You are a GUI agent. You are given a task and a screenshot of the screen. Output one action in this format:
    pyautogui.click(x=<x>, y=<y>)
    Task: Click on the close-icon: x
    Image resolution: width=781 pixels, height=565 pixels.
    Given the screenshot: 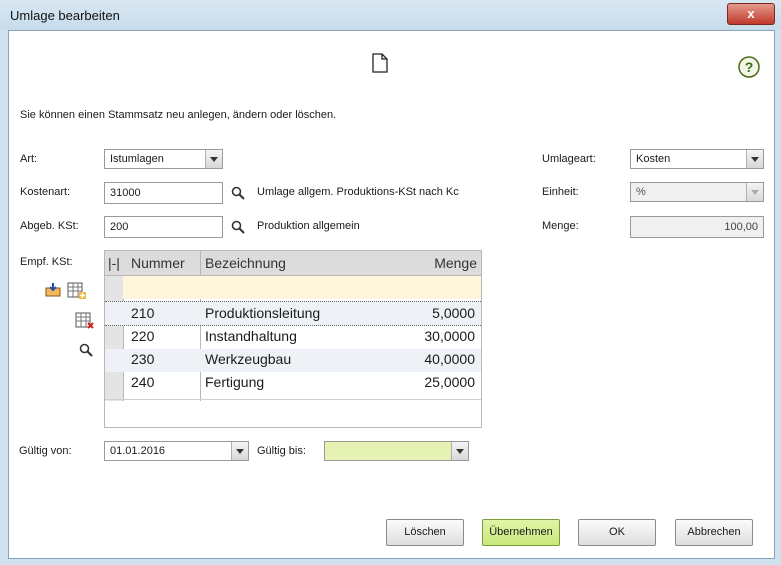 What is the action you would take?
    pyautogui.click(x=751, y=13)
    